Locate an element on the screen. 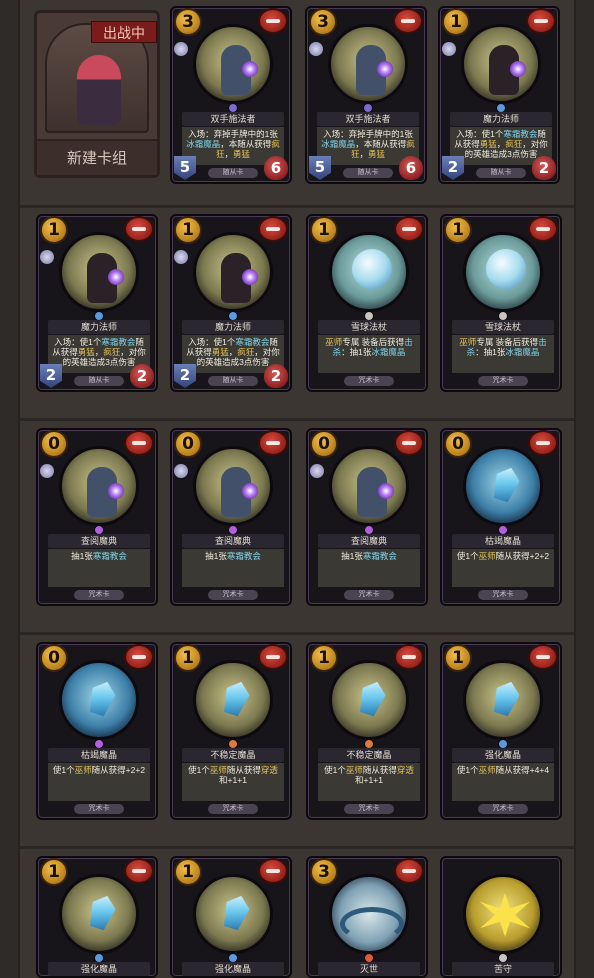 The image size is (594, 978). attack-value: 2 is located at coordinates (185, 376).